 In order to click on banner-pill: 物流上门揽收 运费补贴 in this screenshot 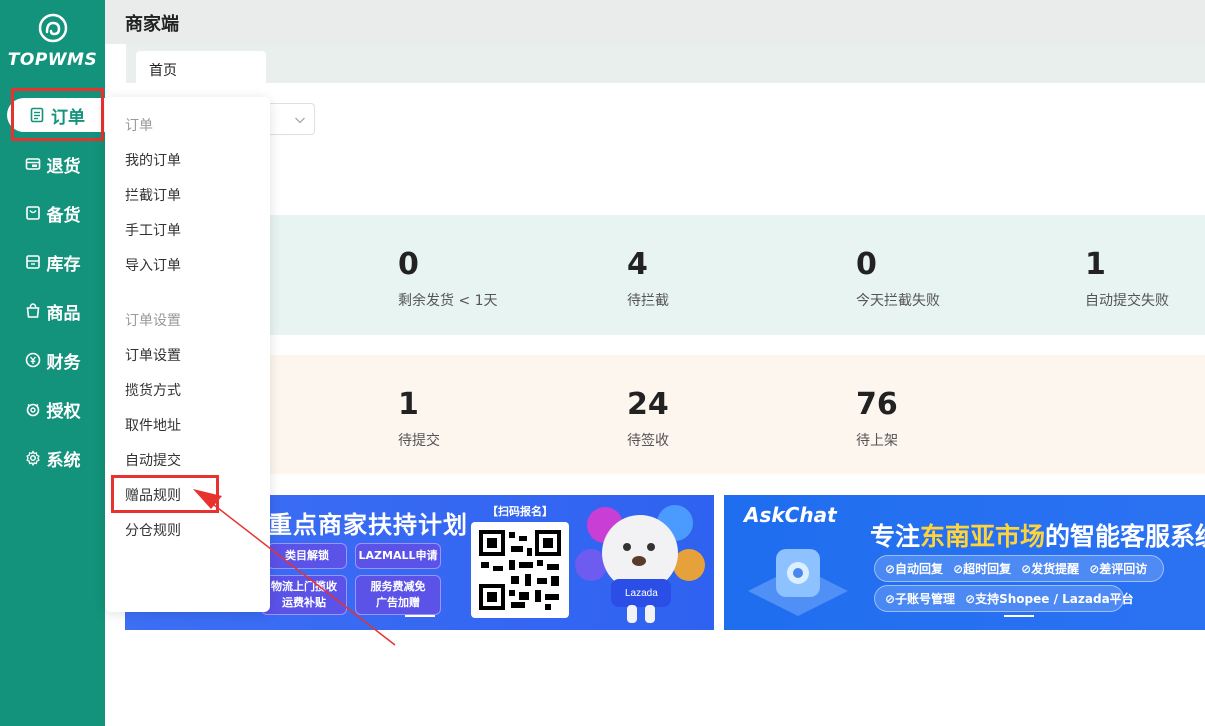, I will do `click(304, 595)`.